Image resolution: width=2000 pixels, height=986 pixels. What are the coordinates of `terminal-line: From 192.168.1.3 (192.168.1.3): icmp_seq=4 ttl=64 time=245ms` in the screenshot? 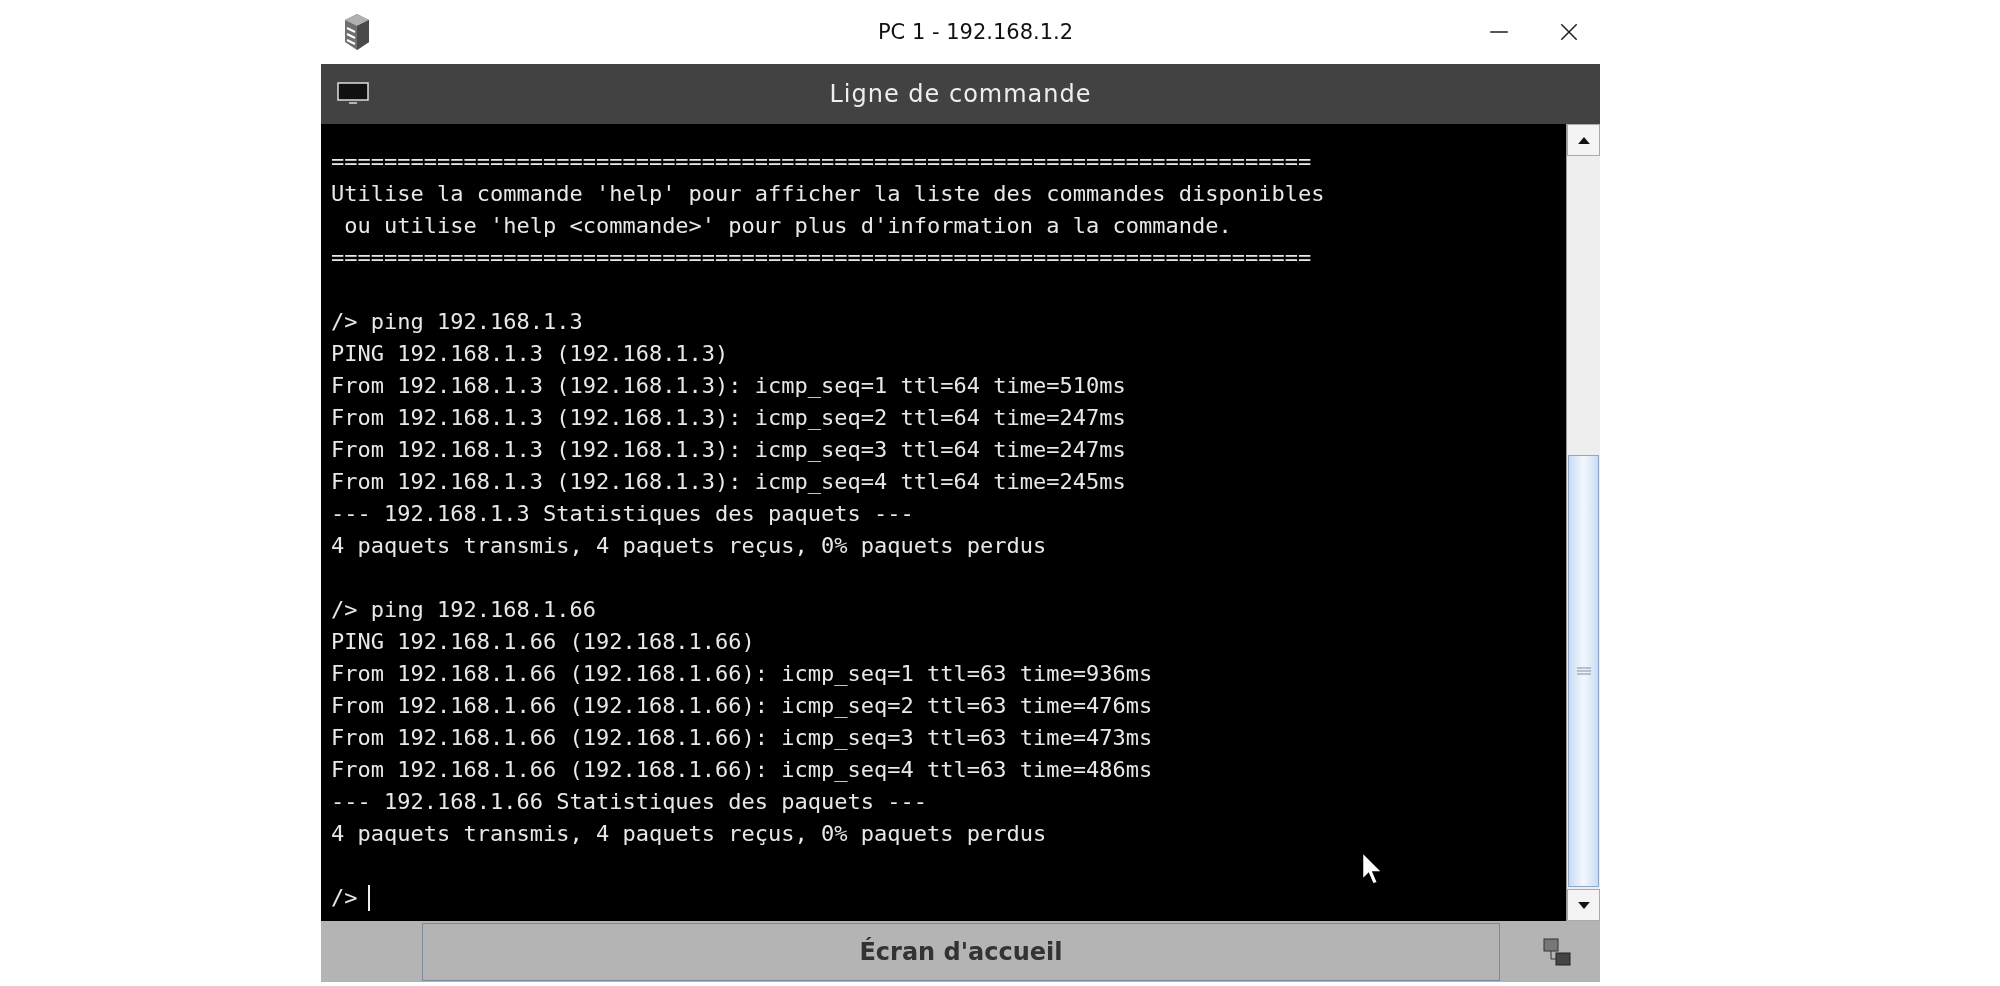 It's located at (728, 482).